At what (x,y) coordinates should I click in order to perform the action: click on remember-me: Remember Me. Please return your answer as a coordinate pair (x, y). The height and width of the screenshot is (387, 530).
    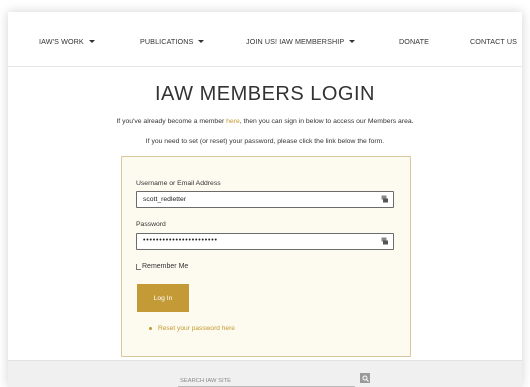
    Looking at the image, I should click on (162, 266).